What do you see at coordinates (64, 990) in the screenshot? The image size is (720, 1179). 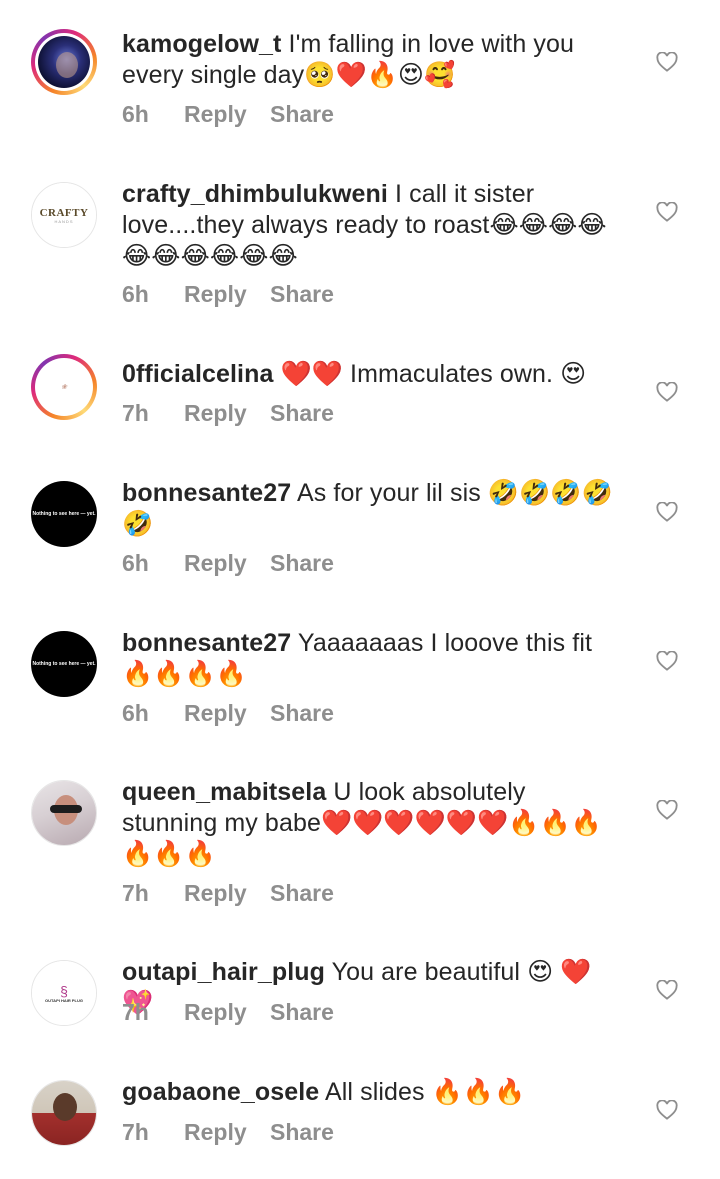 I see `outapi-logo-mark: §` at bounding box center [64, 990].